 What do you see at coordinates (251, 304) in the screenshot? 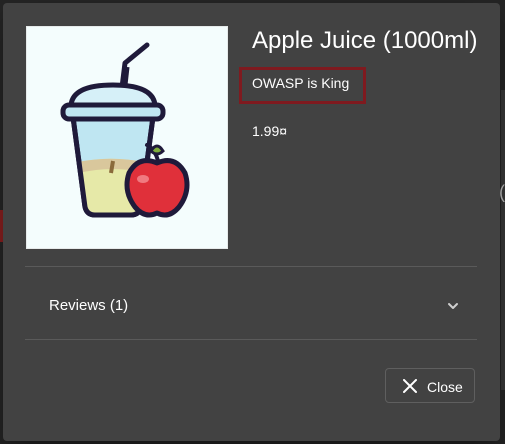
I see `reviews-expansion-panel: Reviews (1)` at bounding box center [251, 304].